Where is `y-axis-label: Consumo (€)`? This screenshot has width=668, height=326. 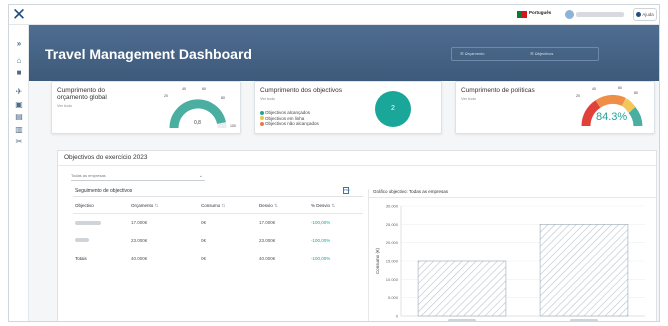 y-axis-label: Consumo (€) is located at coordinates (377, 260).